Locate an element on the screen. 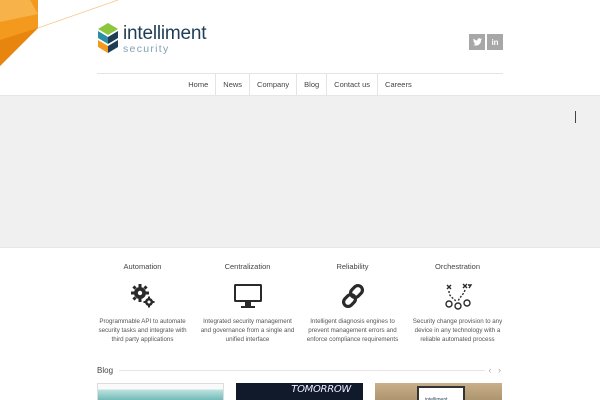  feature-title: Centralization is located at coordinates (247, 266).